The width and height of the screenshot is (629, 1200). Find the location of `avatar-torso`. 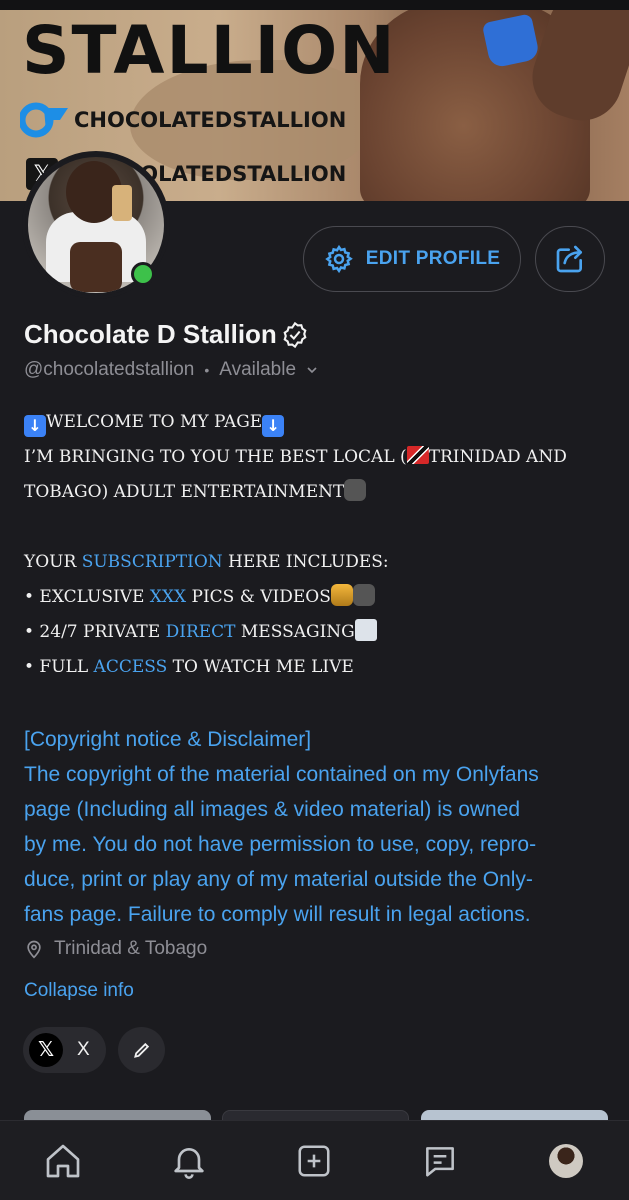

avatar-torso is located at coordinates (96, 267).